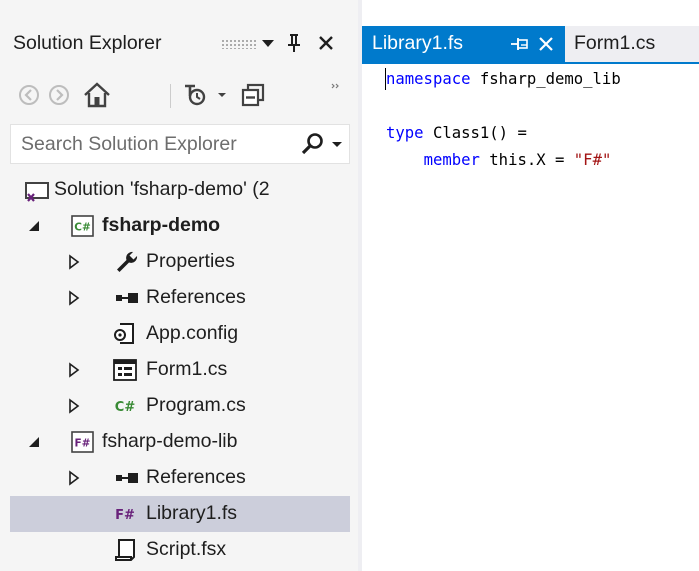 Image resolution: width=699 pixels, height=571 pixels. I want to click on window-position-dropdown, so click(268, 43).